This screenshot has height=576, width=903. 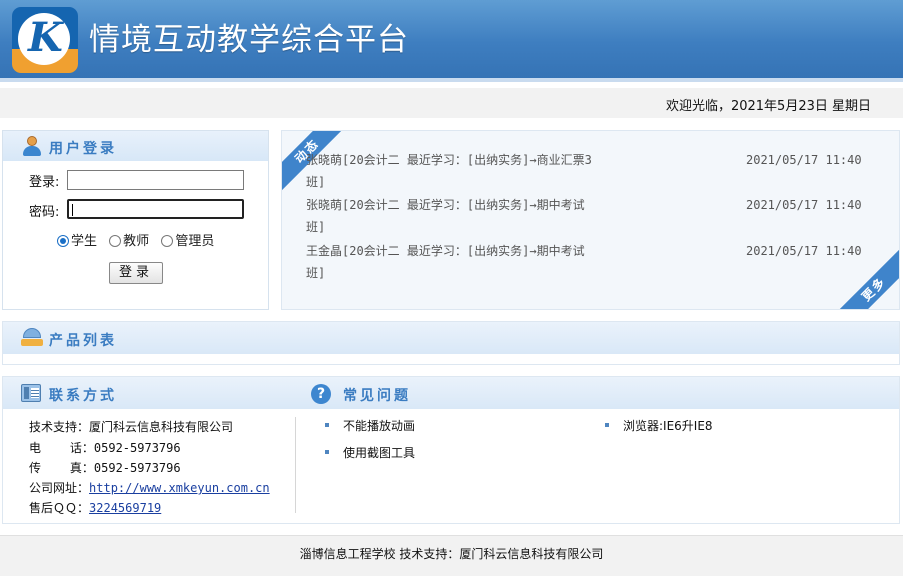 I want to click on column-divider, so click(x=295, y=465).